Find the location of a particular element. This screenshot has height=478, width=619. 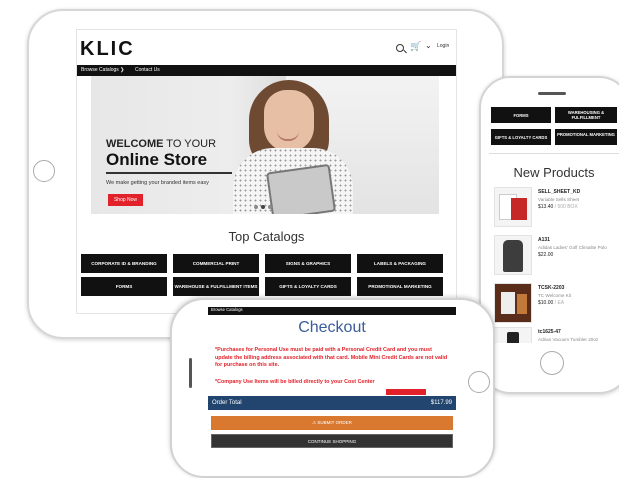

product-desc: Adidas Ladies' Golf Climalite Polo is located at coordinates (572, 247).